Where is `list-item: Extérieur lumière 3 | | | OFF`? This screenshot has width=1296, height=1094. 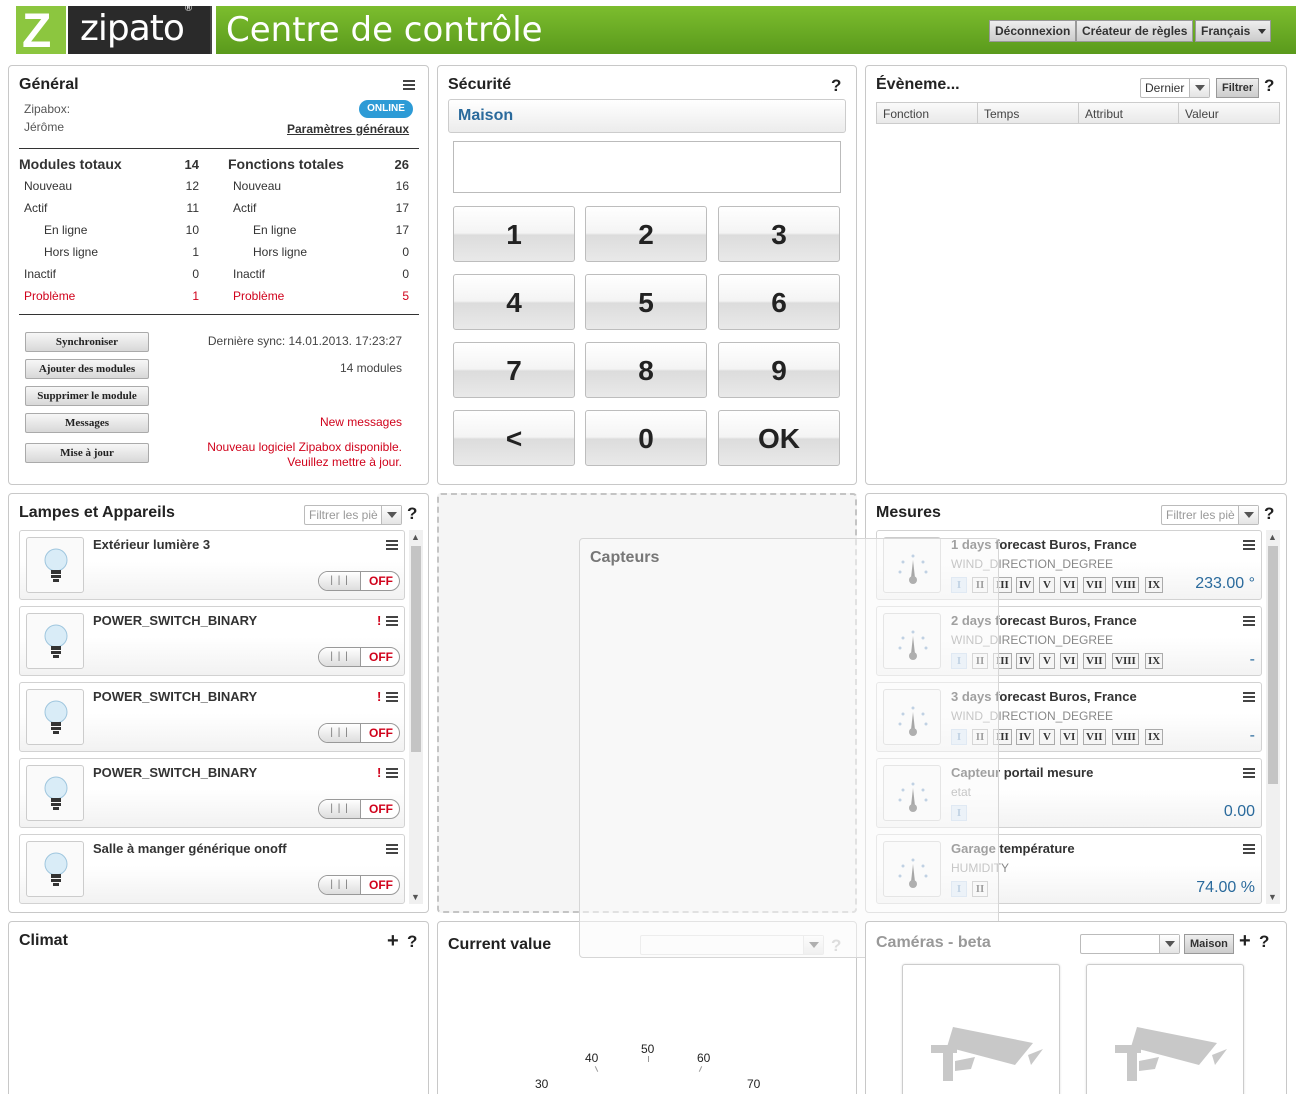 list-item: Extérieur lumière 3 | | | OFF is located at coordinates (212, 565).